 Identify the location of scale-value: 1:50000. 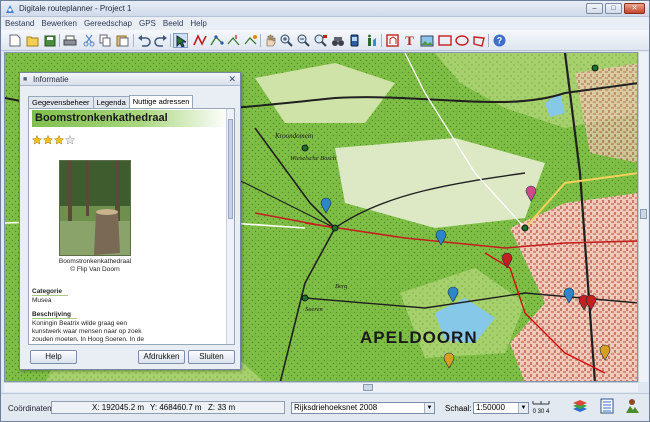
(490, 407).